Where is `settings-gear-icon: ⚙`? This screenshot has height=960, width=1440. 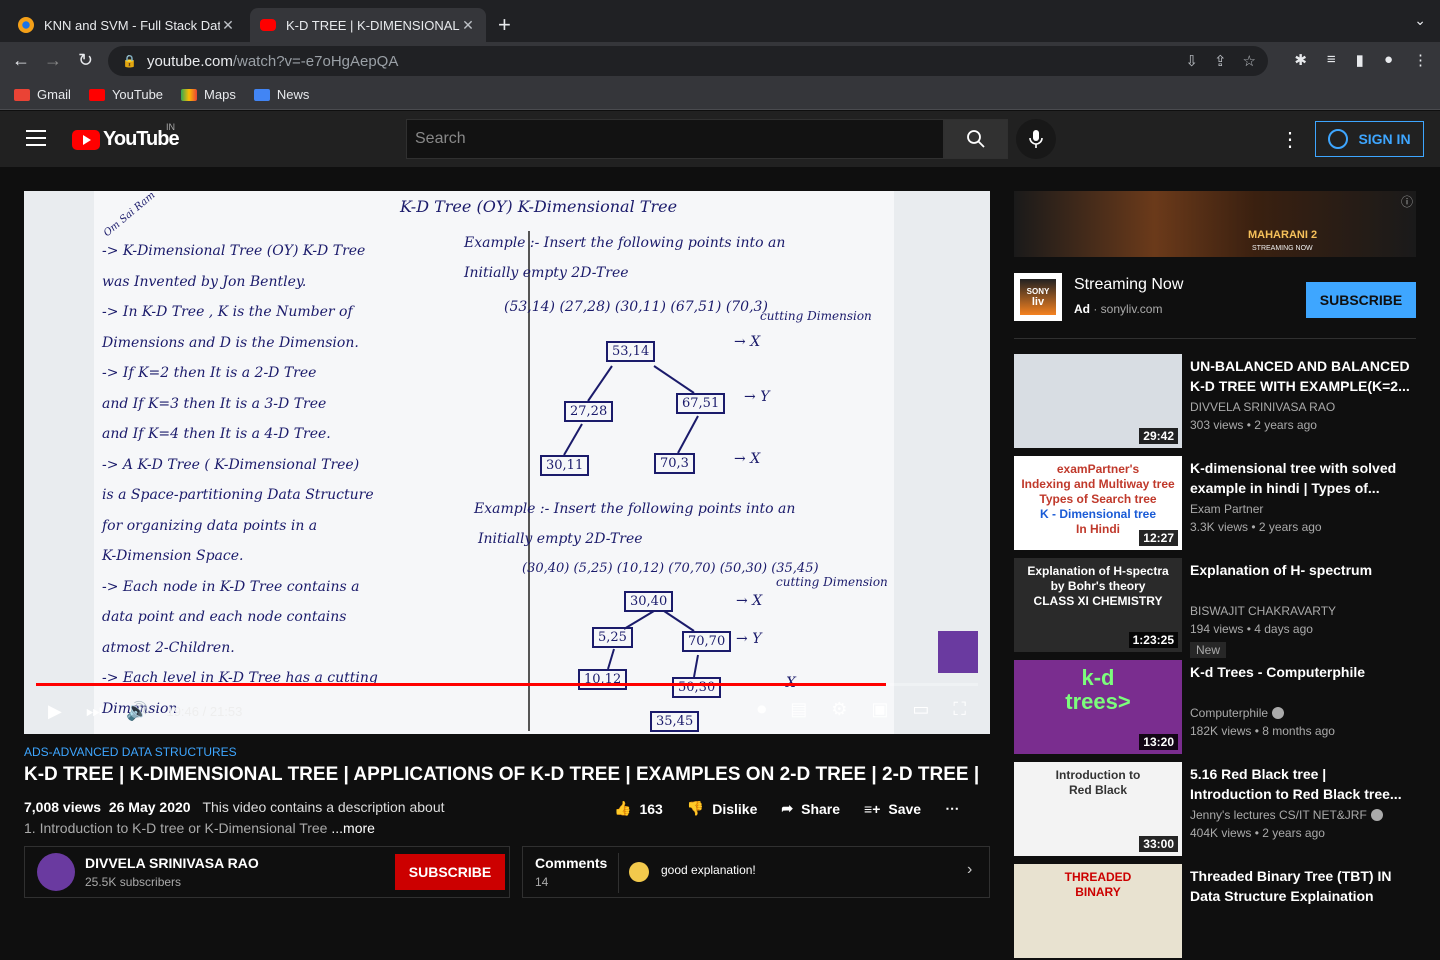 settings-gear-icon: ⚙ is located at coordinates (839, 709).